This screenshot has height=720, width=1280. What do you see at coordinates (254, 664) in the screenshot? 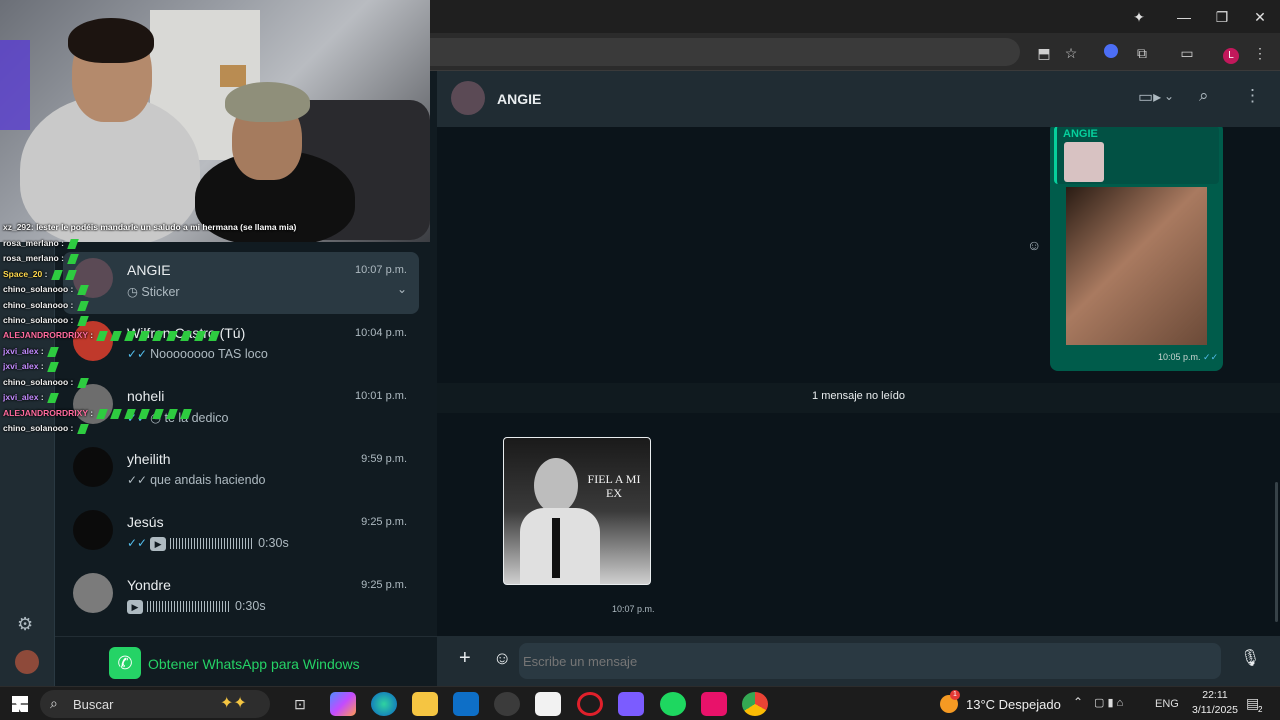
I see `get-app-label: Obtener WhatsApp para Windows` at bounding box center [254, 664].